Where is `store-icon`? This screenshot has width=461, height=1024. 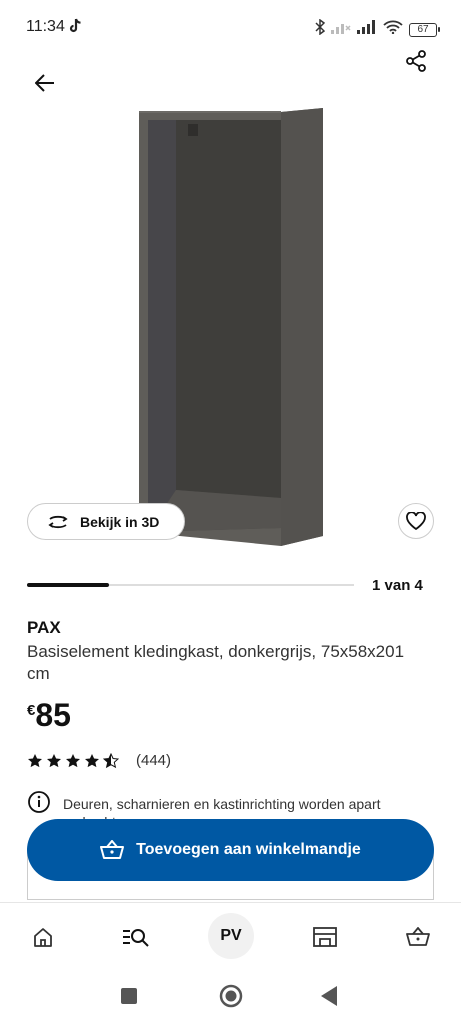
store-icon is located at coordinates (325, 937).